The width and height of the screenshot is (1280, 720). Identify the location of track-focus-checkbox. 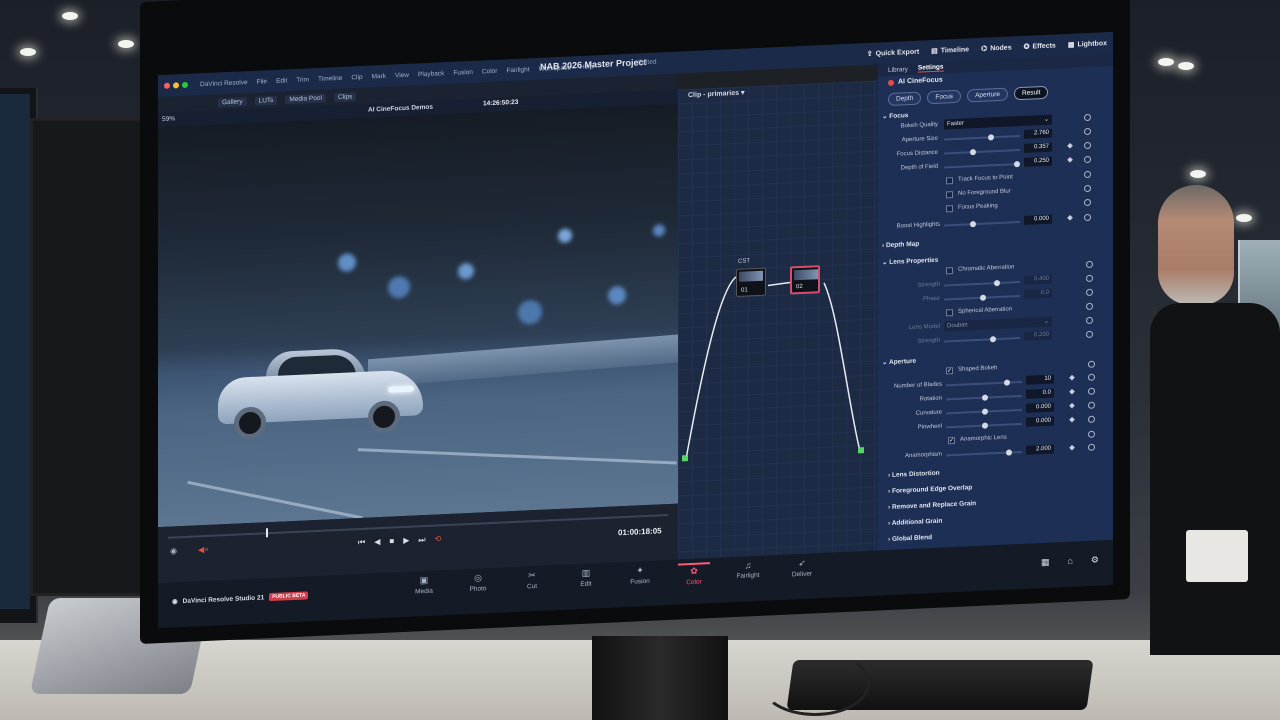
(949, 181).